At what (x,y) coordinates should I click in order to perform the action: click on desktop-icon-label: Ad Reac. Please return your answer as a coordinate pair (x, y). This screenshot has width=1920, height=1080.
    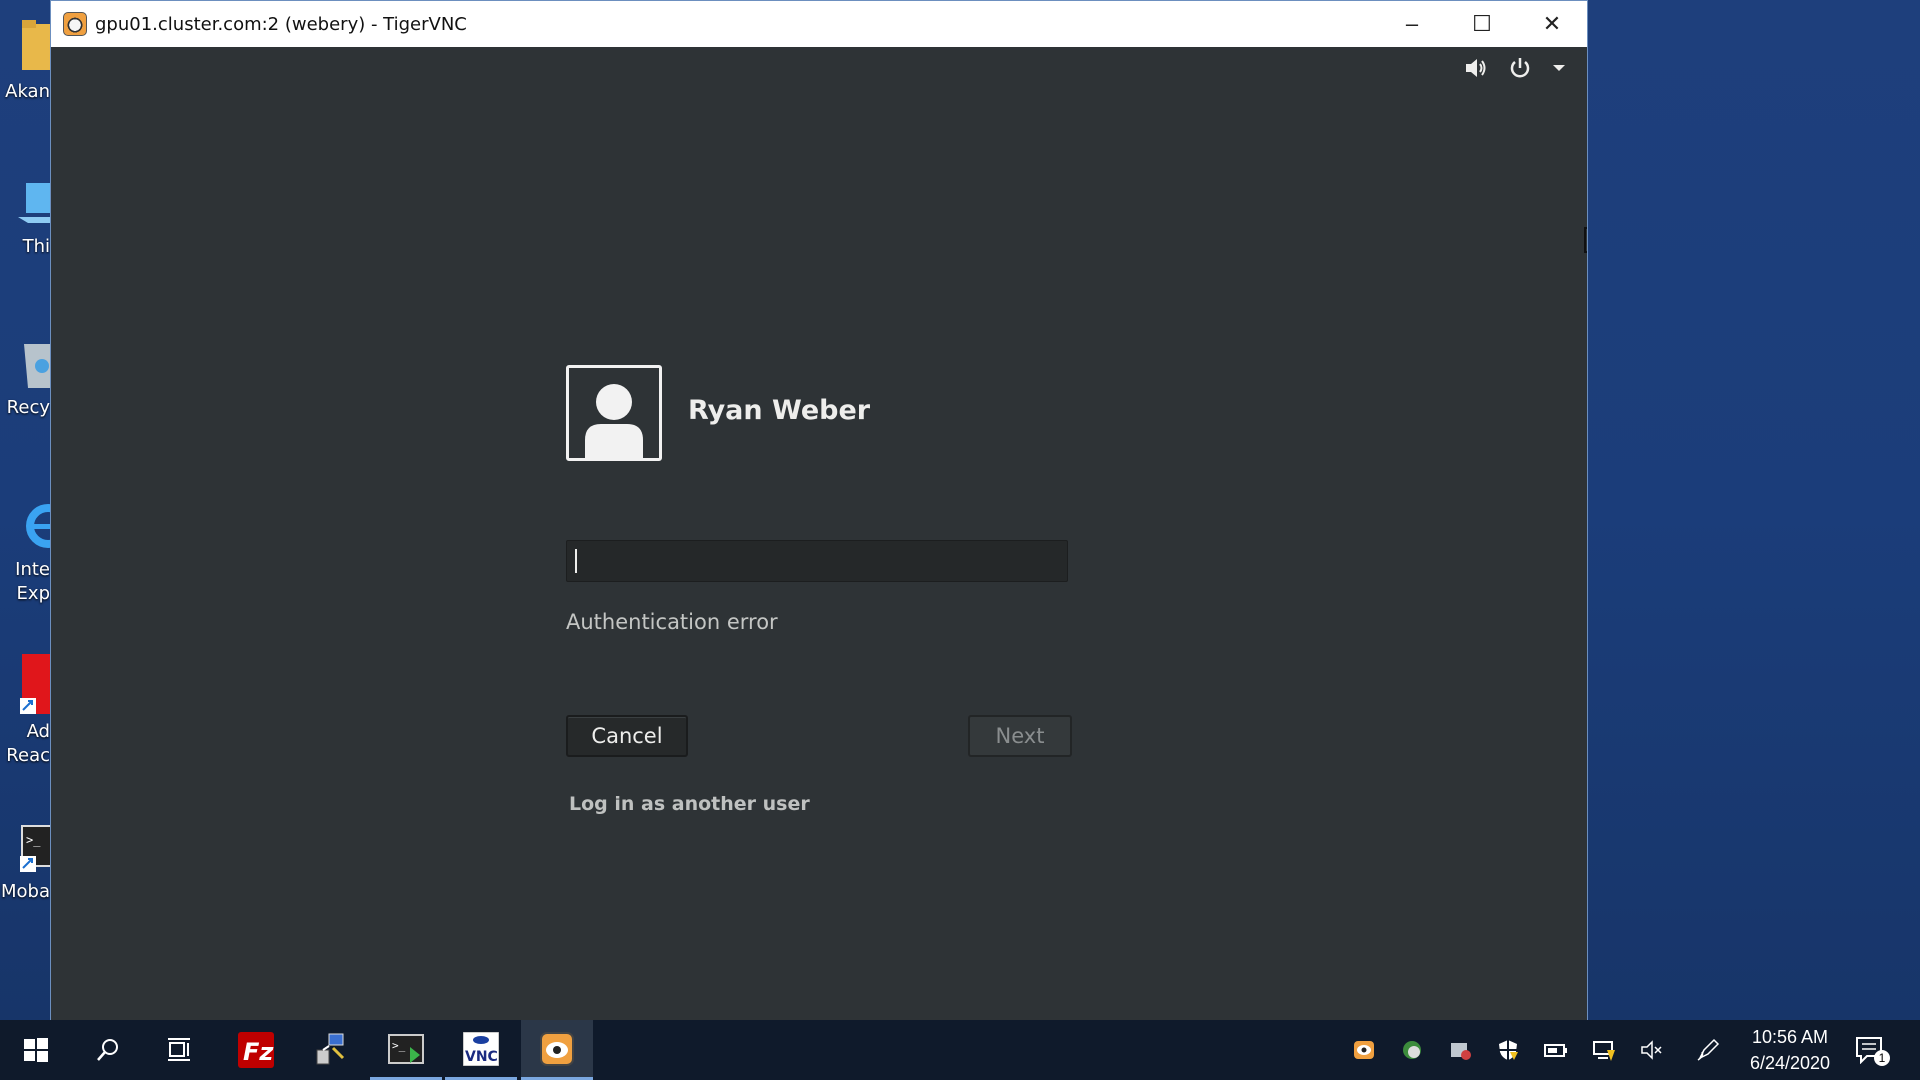
    Looking at the image, I should click on (28, 743).